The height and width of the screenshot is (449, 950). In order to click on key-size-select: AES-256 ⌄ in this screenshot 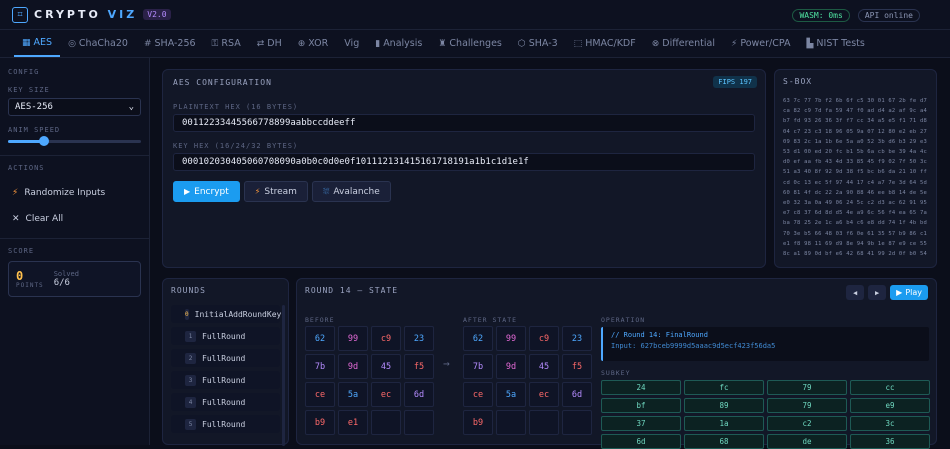, I will do `click(74, 107)`.